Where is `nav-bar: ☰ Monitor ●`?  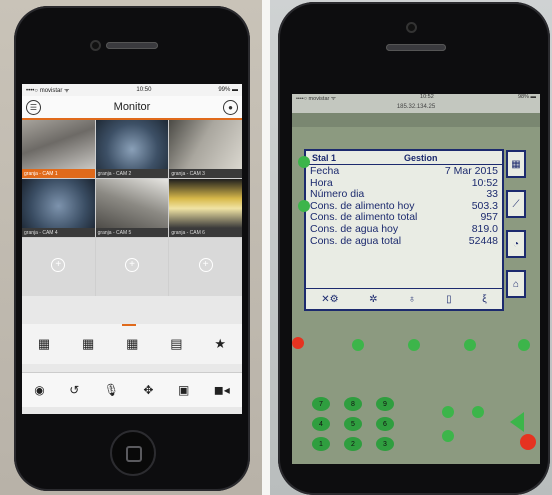 nav-bar: ☰ Monitor ● is located at coordinates (132, 108).